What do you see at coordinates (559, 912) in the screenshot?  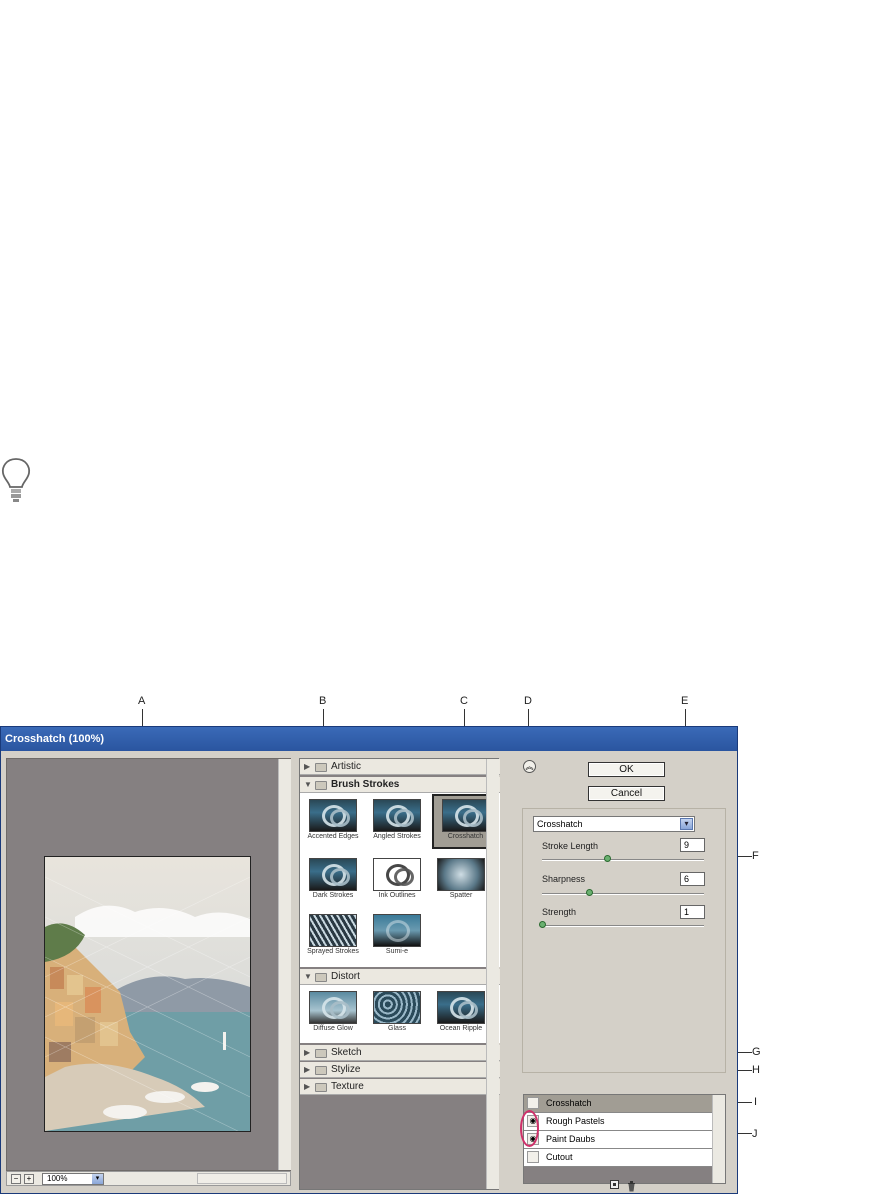 I see `param-label-strength: Strength` at bounding box center [559, 912].